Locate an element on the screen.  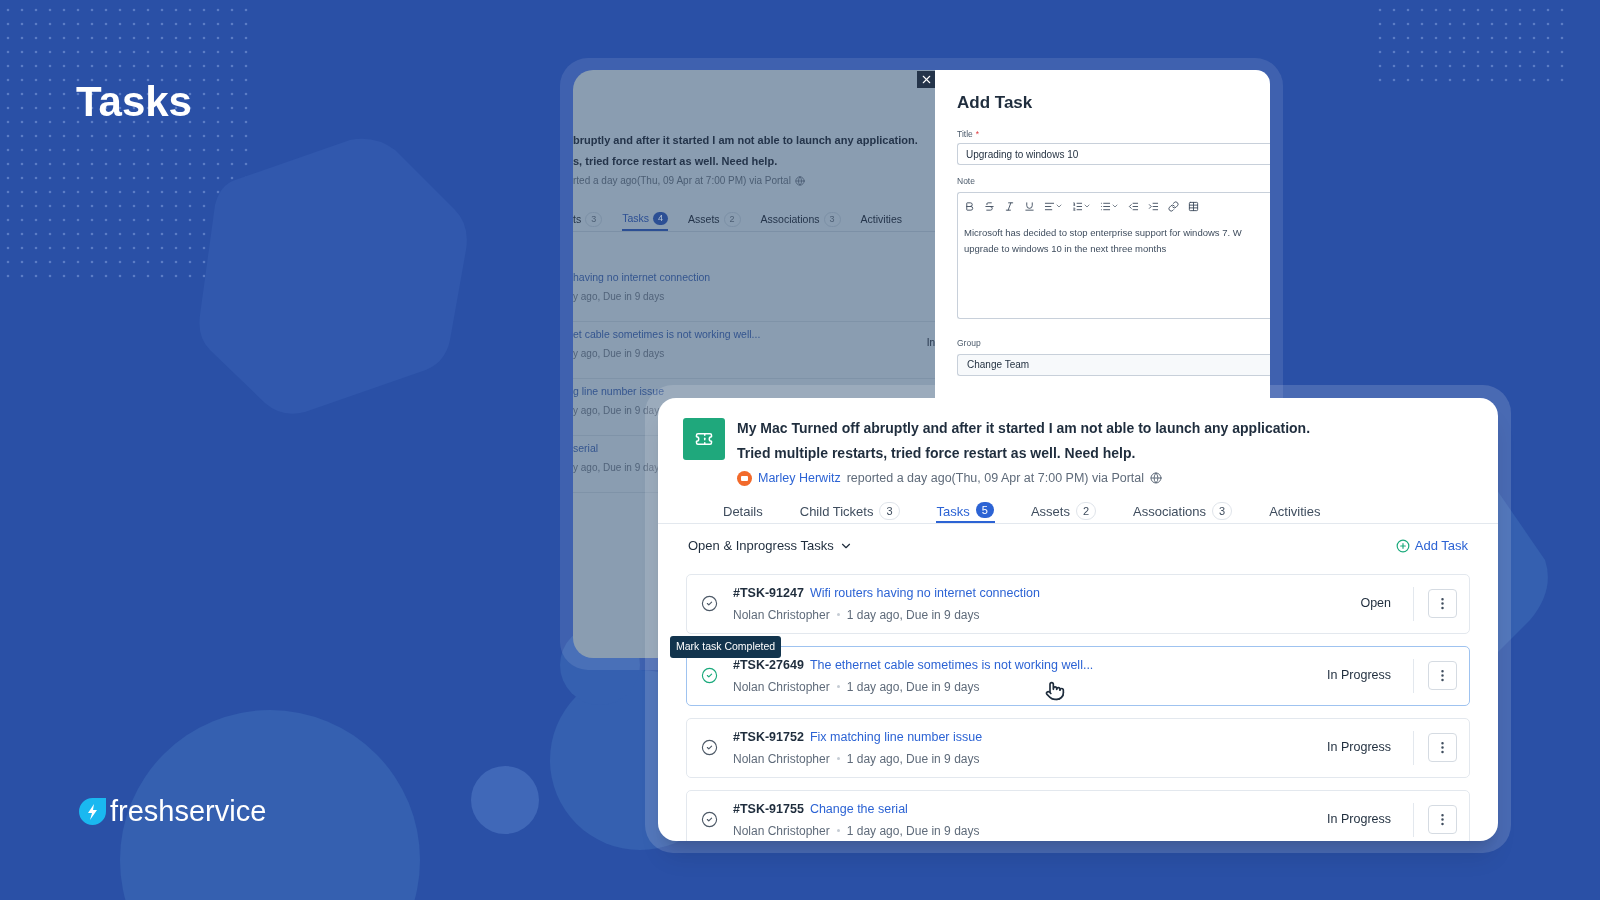
add-circle-icon is located at coordinates (1402, 546).